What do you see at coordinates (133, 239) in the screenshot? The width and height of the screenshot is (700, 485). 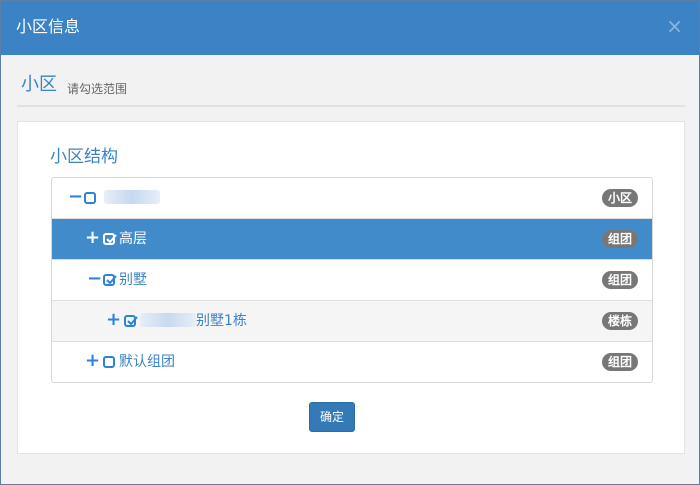 I see `tree-node-label: 高层` at bounding box center [133, 239].